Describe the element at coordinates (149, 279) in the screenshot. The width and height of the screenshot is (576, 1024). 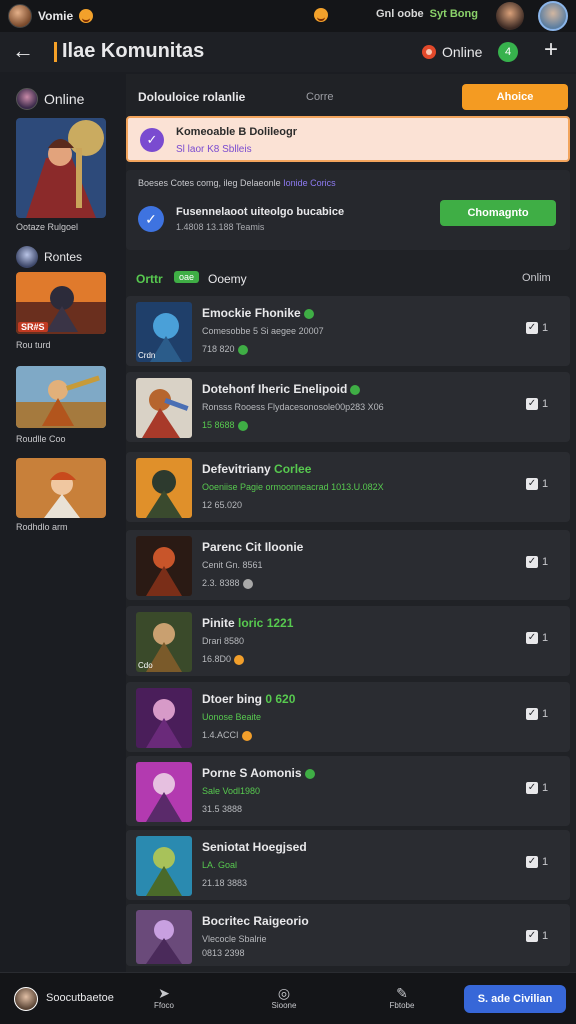
I see `list-sort-label: Orttr` at that location.